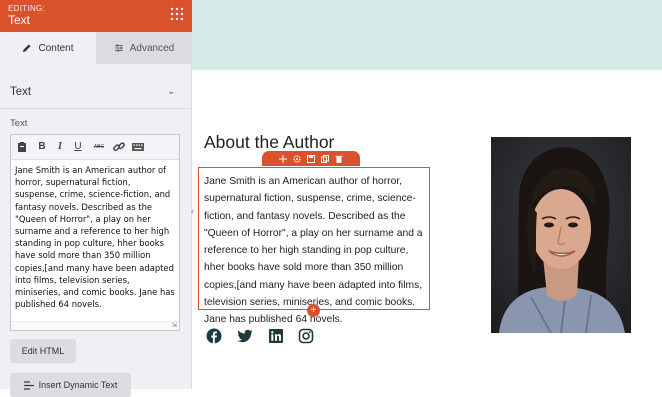 This screenshot has width=662, height=397. I want to click on twitter-icon, so click(245, 336).